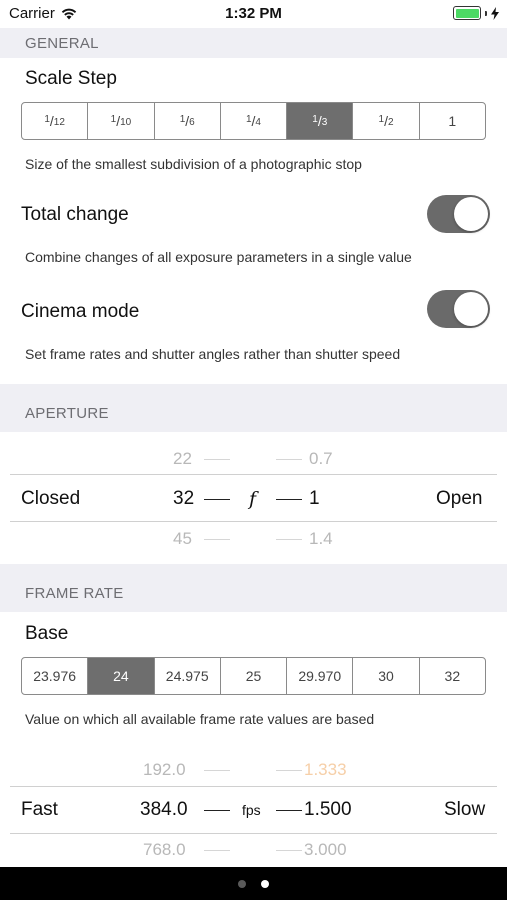 The width and height of the screenshot is (507, 900). I want to click on aperture-open-label: Open, so click(459, 498).